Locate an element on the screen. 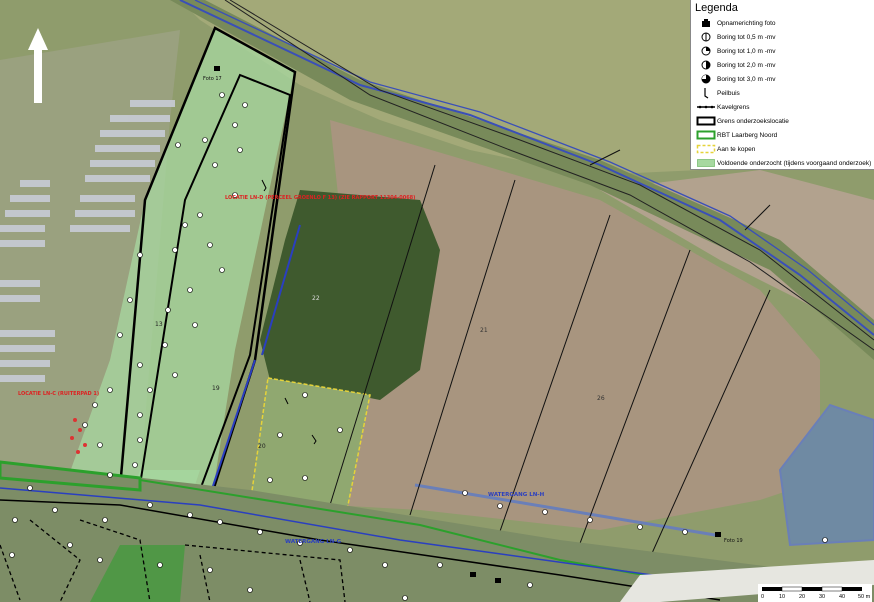  foto-17-label: Foto 17 is located at coordinates (212, 79).